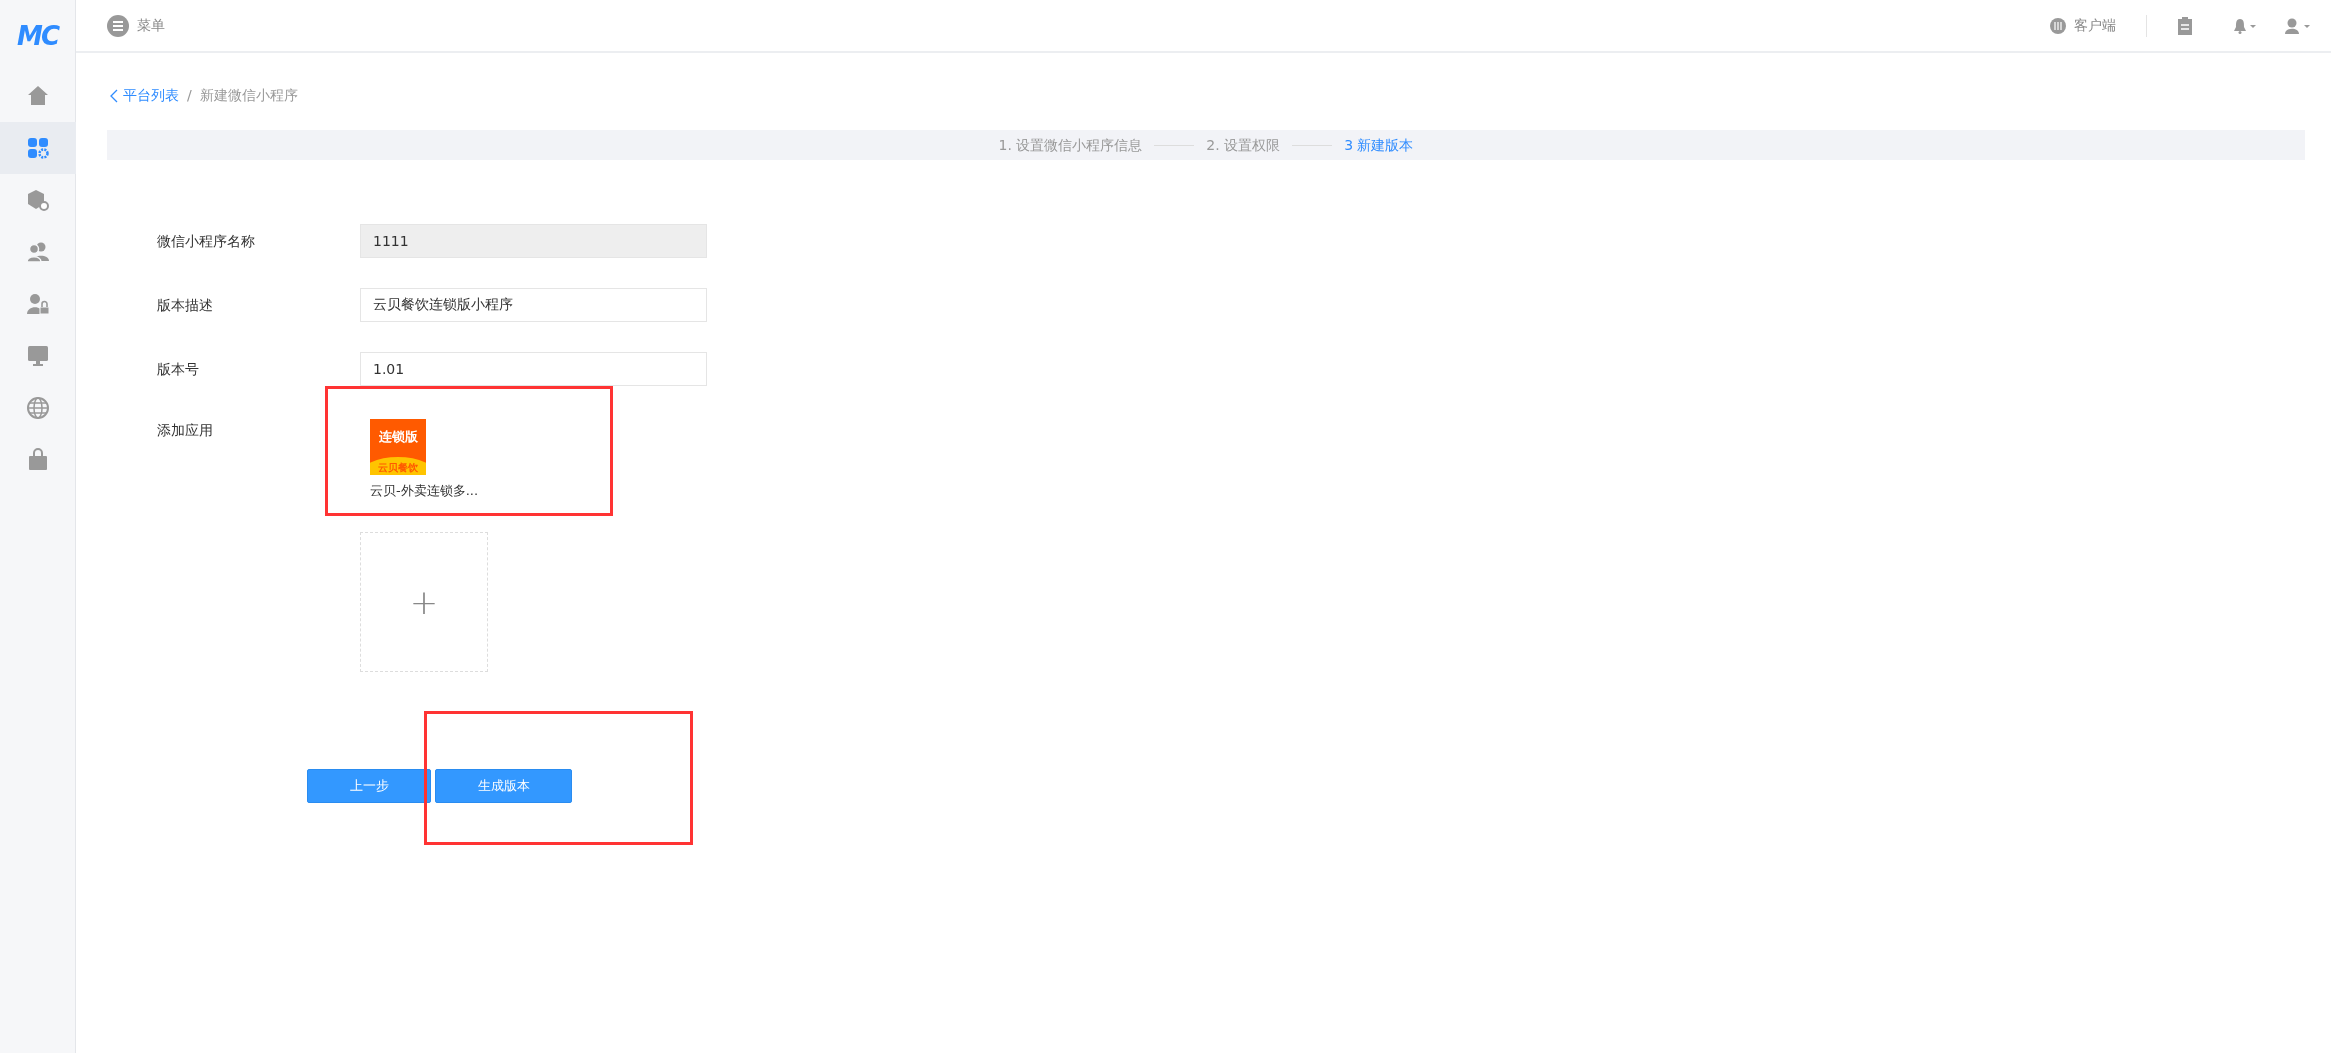 This screenshot has height=1053, width=2331. Describe the element at coordinates (2185, 25) in the screenshot. I see `clipboard-icon` at that location.